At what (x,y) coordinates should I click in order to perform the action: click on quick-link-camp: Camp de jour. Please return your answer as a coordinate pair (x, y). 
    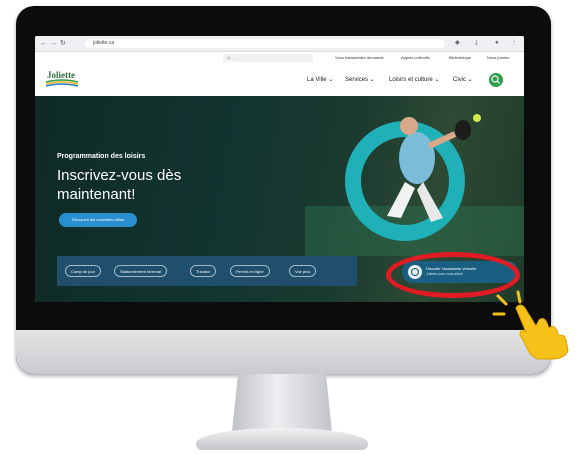
    Looking at the image, I should click on (83, 271).